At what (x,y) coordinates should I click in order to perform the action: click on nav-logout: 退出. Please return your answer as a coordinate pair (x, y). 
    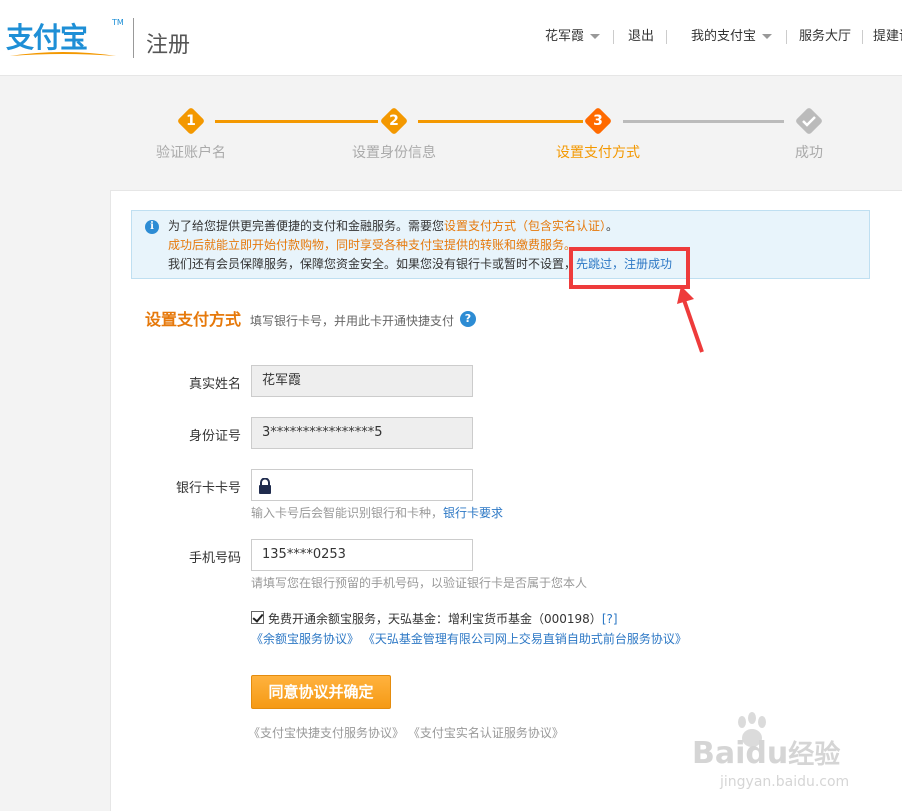
    Looking at the image, I should click on (641, 37).